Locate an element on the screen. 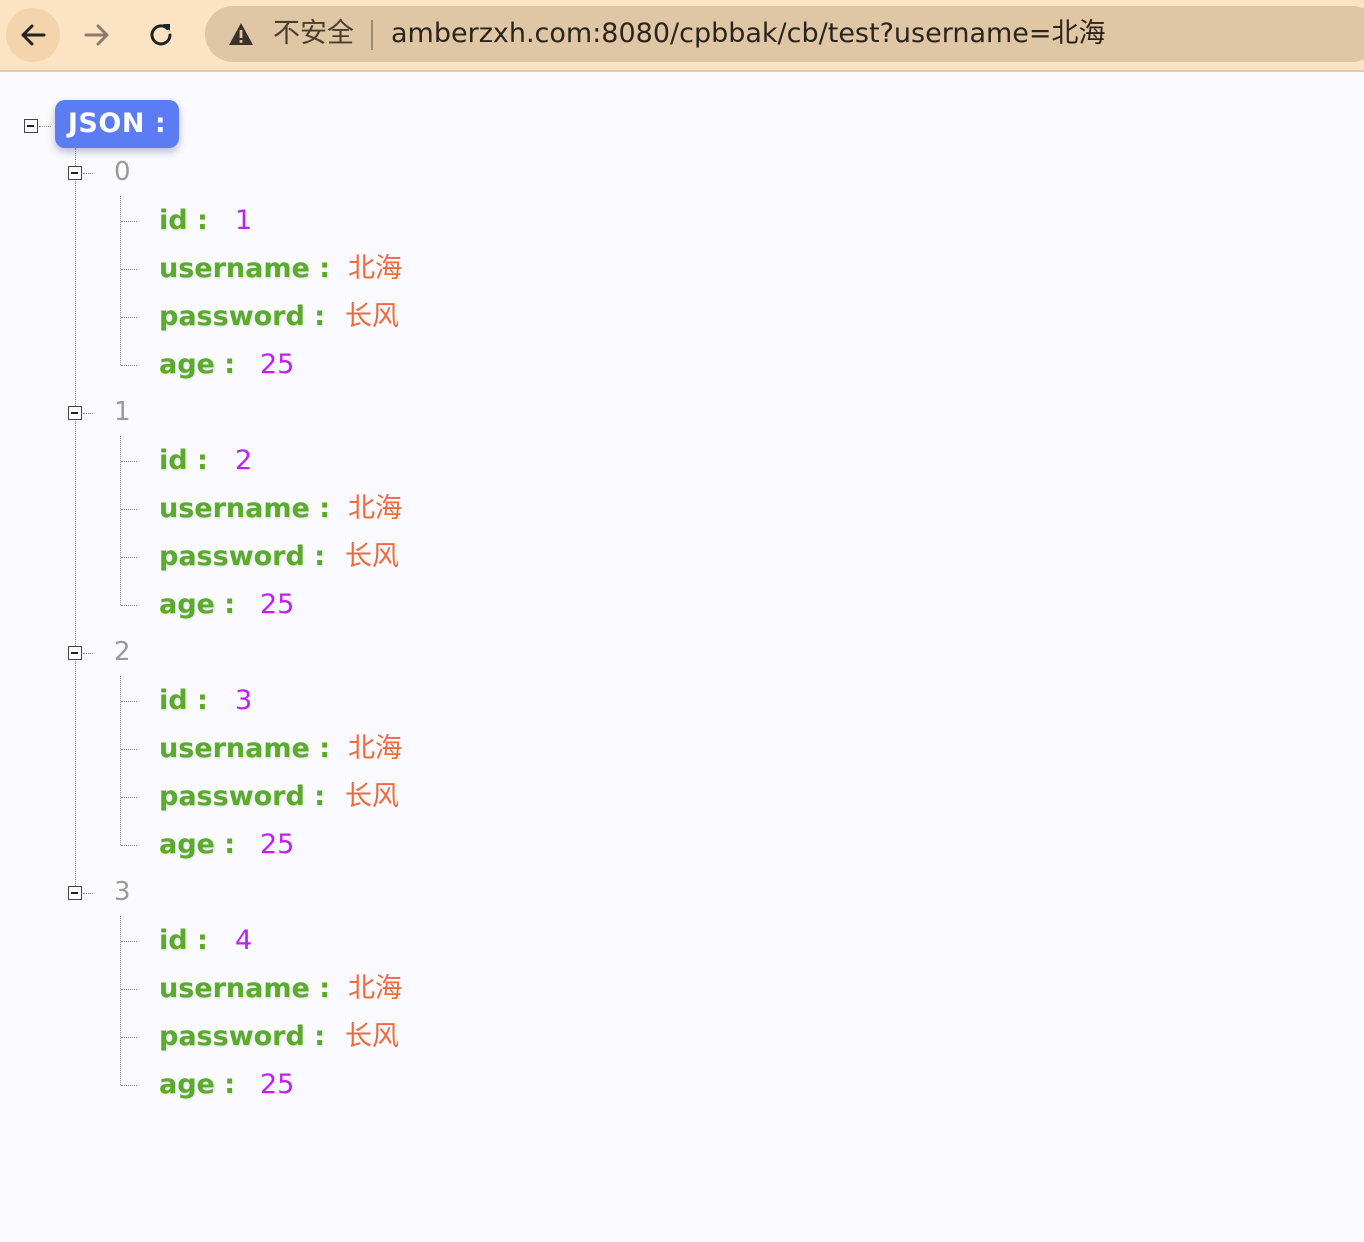 The image size is (1364, 1242). array-index: 1 is located at coordinates (122, 412).